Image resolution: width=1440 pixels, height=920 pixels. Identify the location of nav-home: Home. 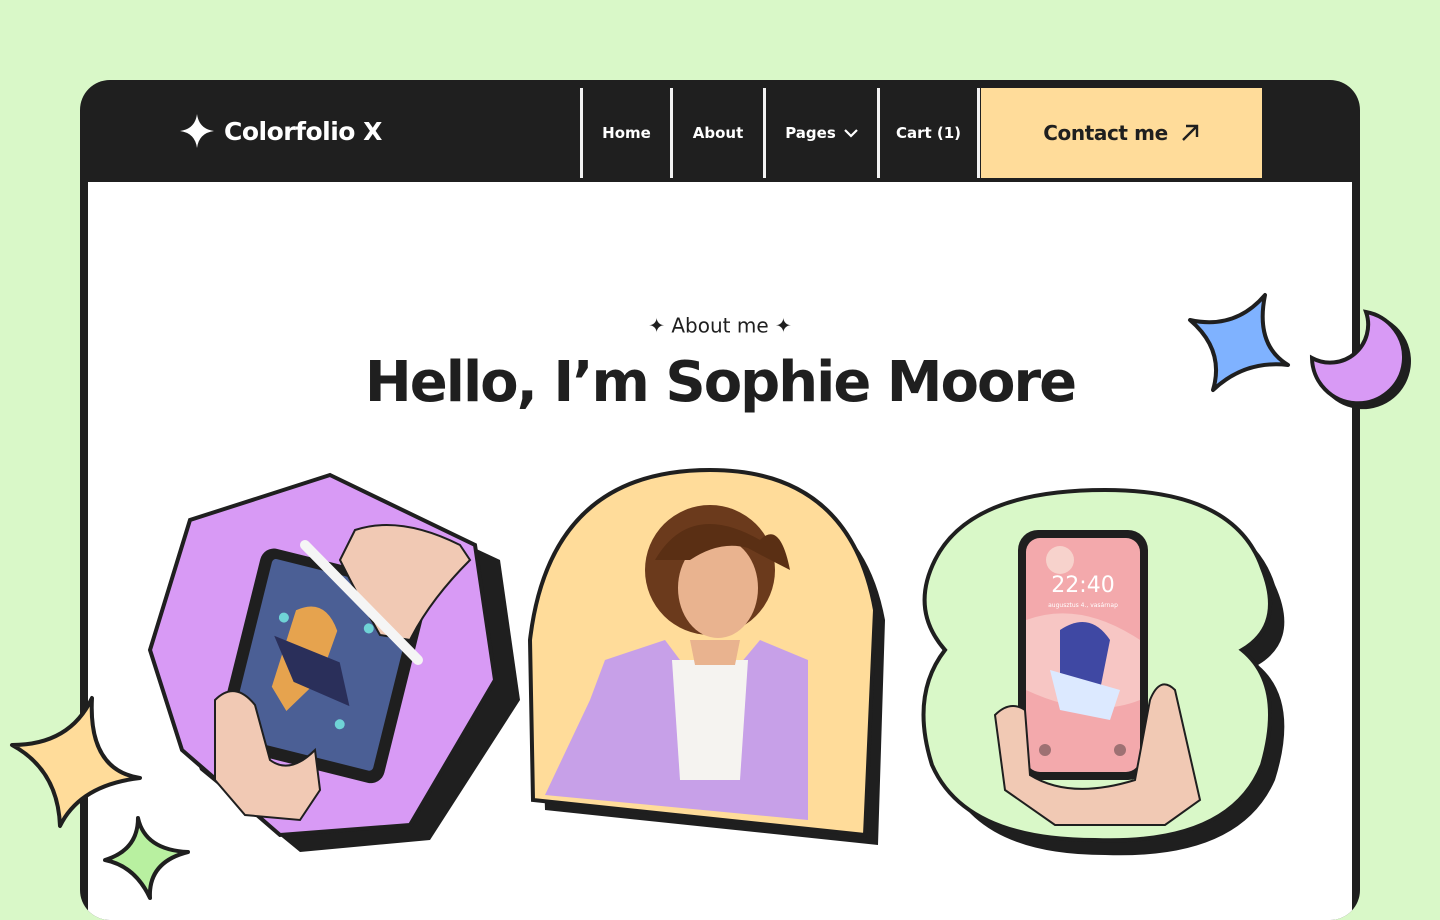
(625, 133).